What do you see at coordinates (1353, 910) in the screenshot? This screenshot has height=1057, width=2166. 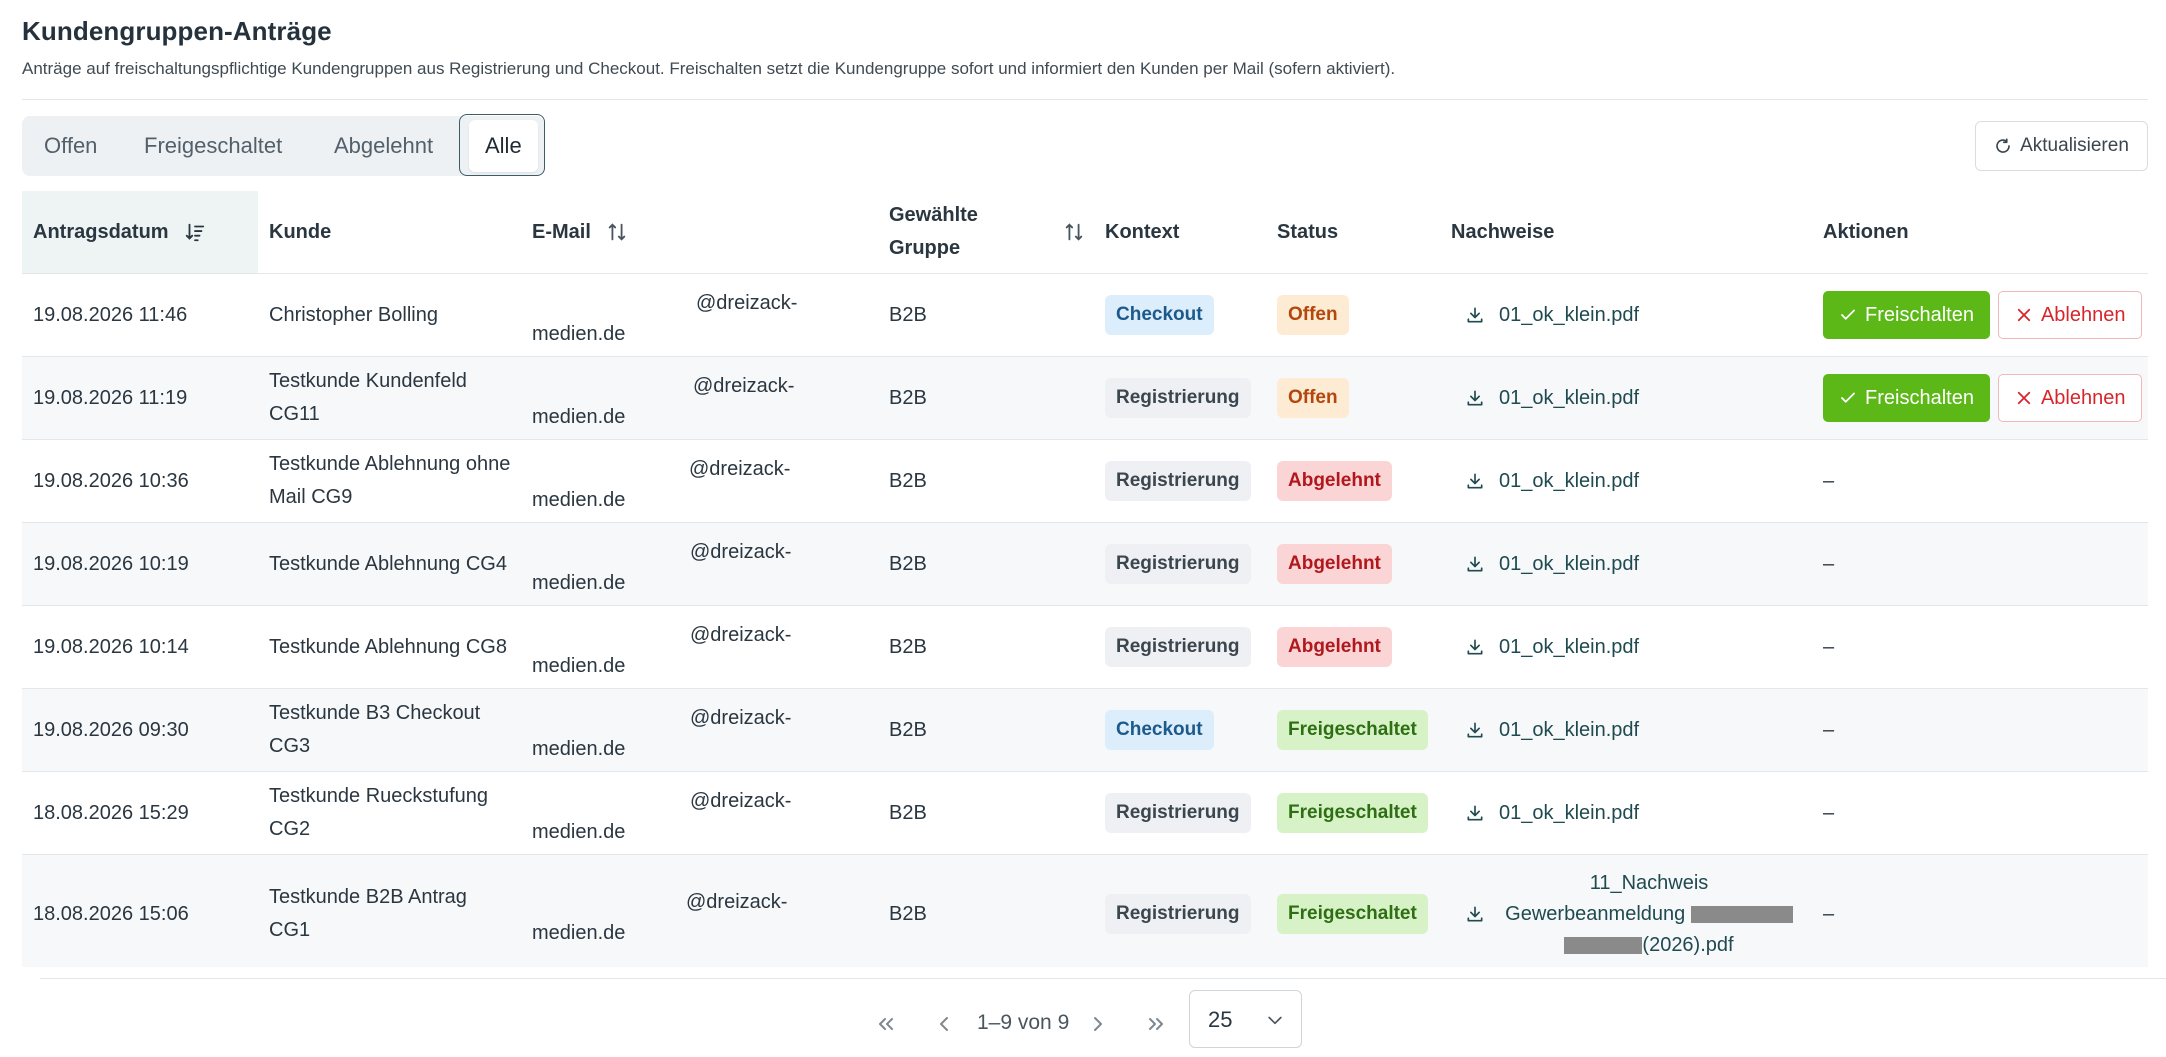 I see `cell-status: Freigeschaltet` at bounding box center [1353, 910].